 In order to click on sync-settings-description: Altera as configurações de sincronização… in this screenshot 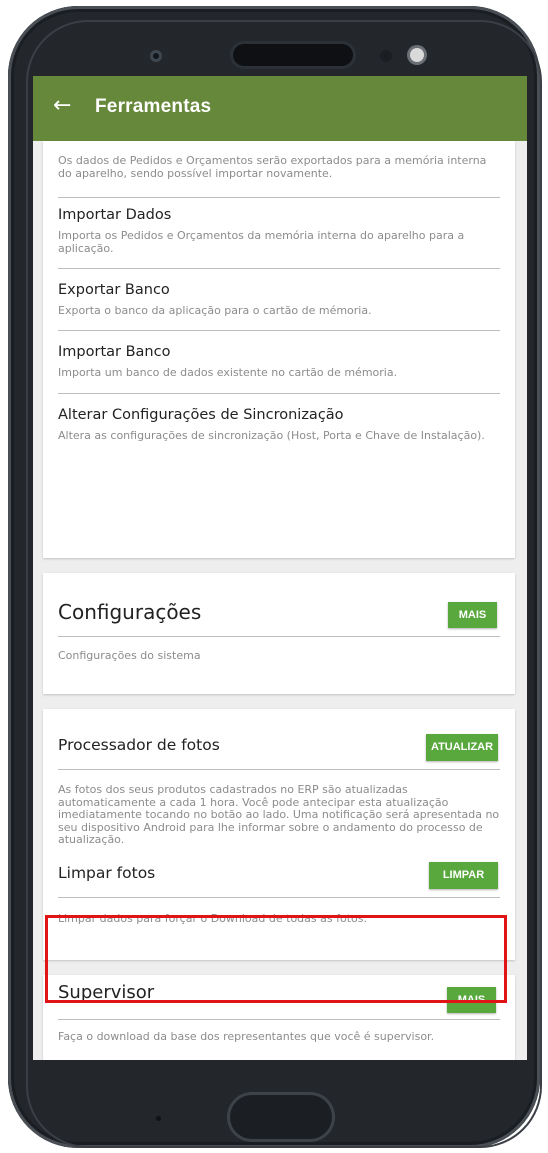, I will do `click(271, 435)`.